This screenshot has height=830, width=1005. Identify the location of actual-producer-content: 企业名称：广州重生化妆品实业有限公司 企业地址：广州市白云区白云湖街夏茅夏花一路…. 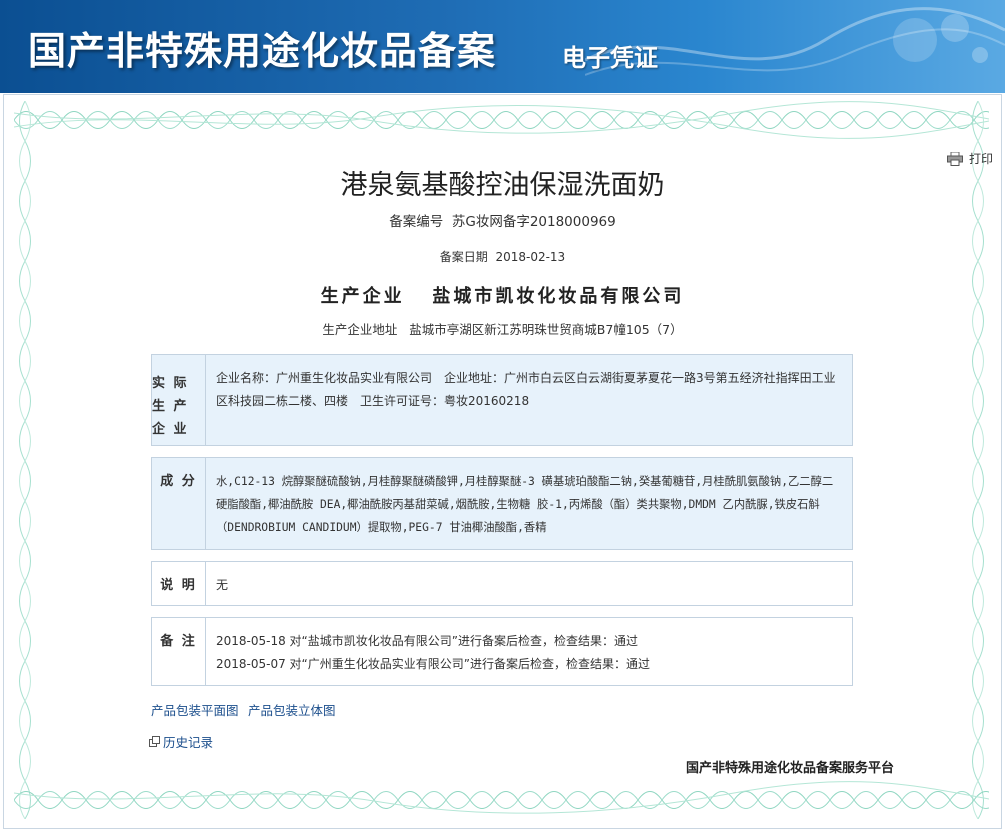
(526, 389).